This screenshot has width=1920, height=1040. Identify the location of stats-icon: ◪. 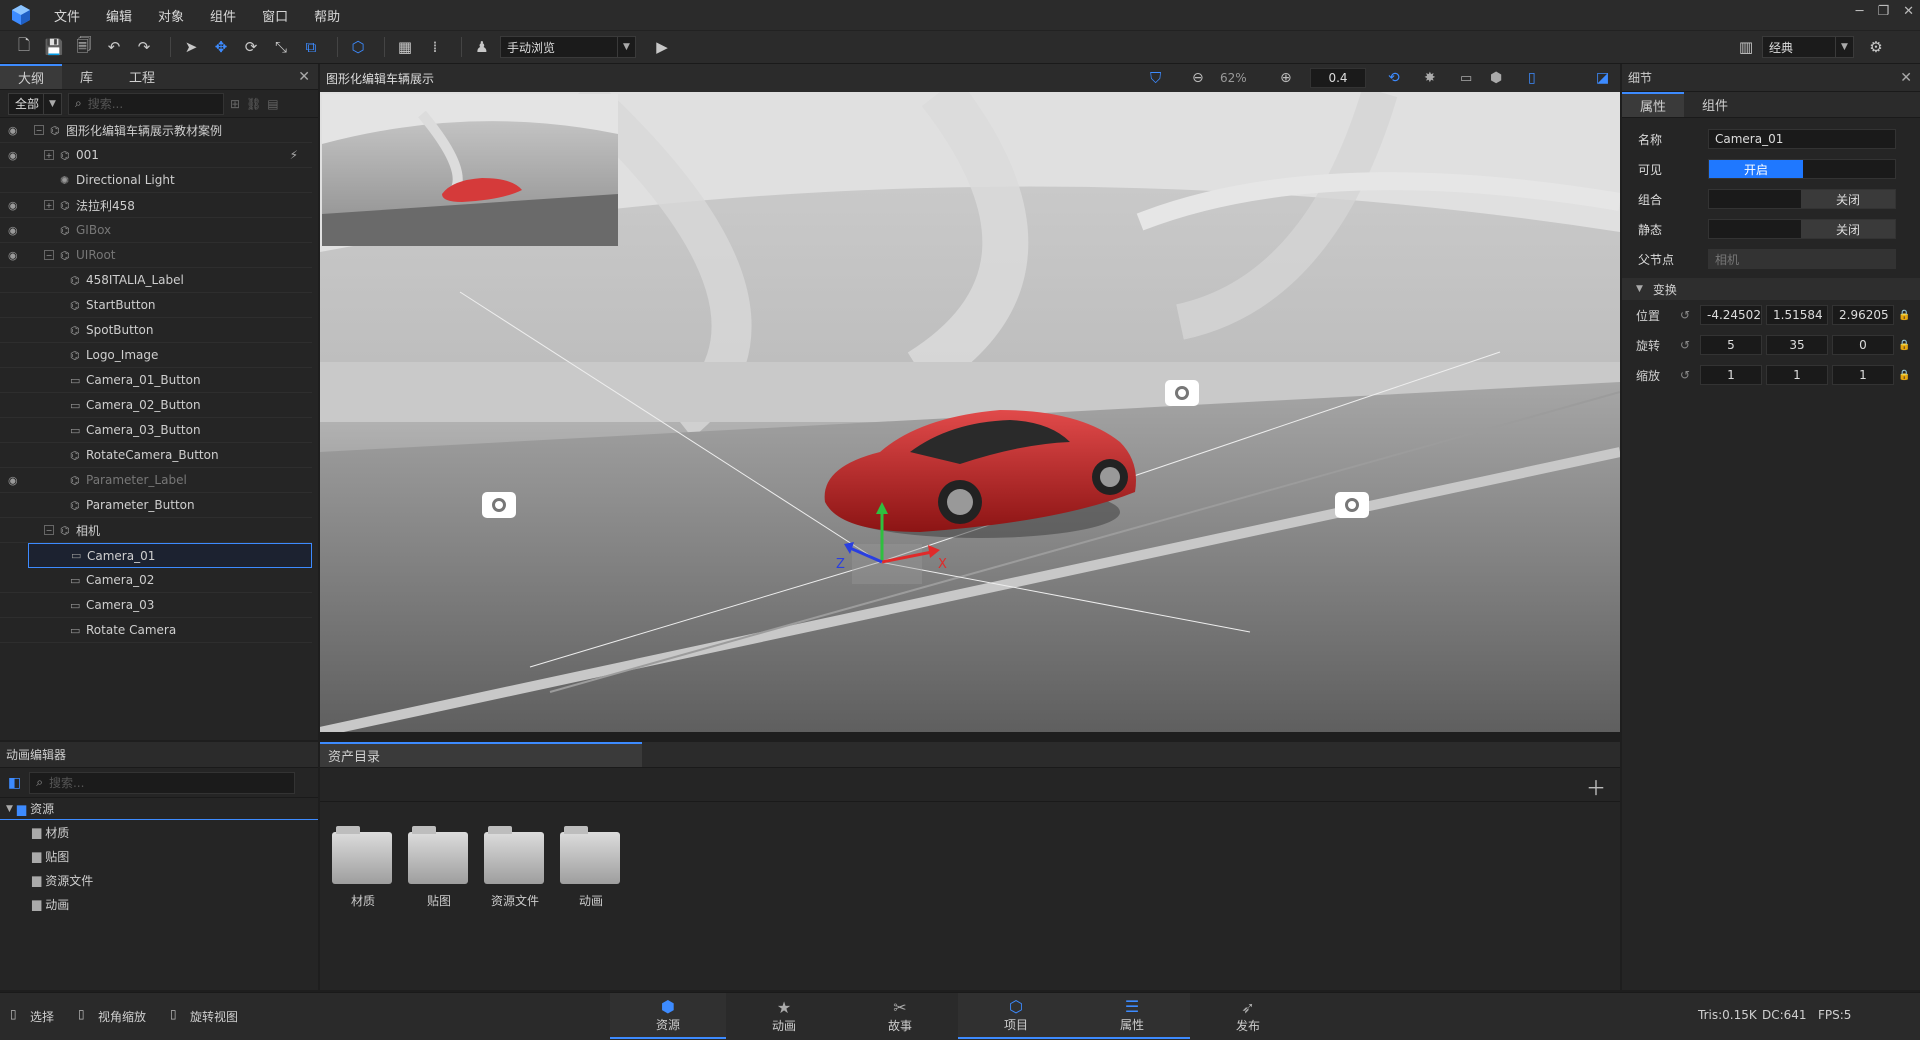
(1602, 78).